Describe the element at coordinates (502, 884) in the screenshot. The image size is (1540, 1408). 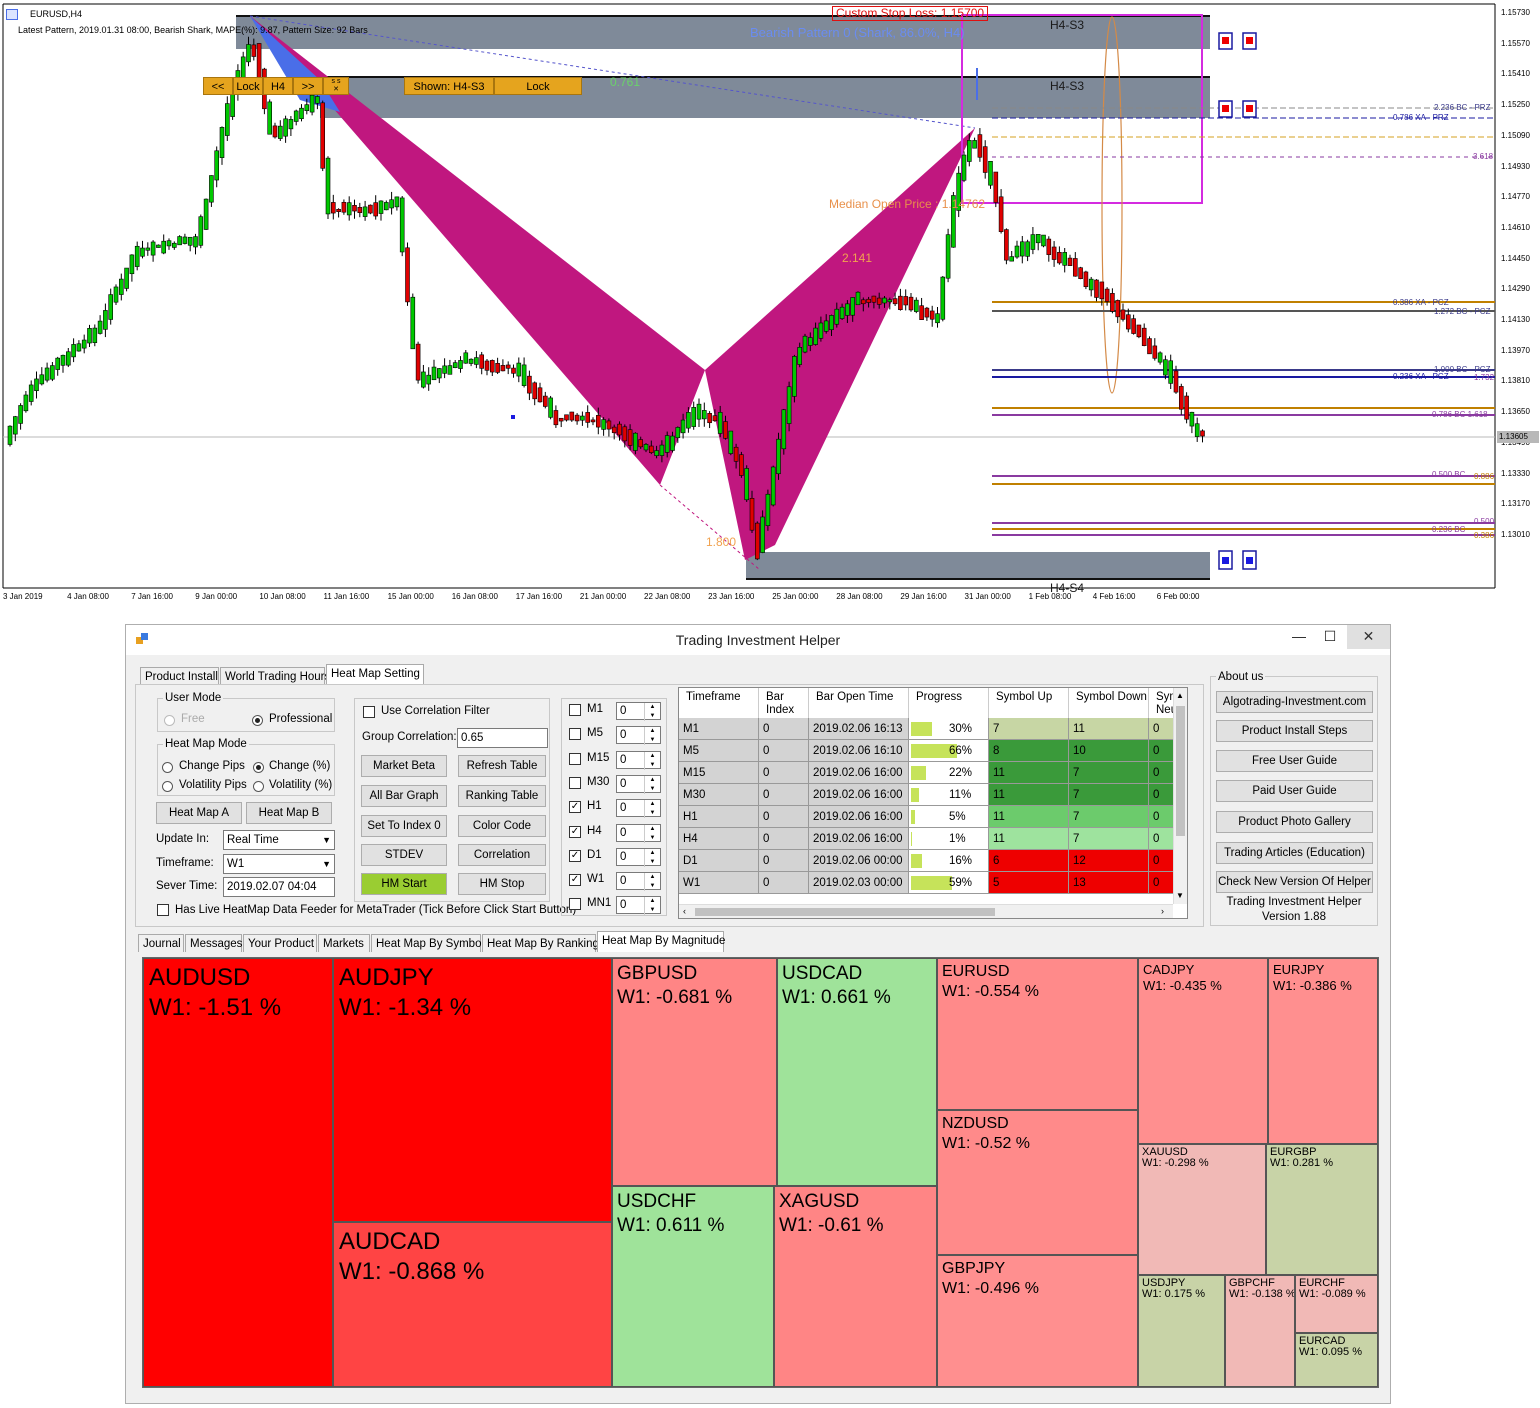
I see `hm-stop-button: HM Stop` at that location.